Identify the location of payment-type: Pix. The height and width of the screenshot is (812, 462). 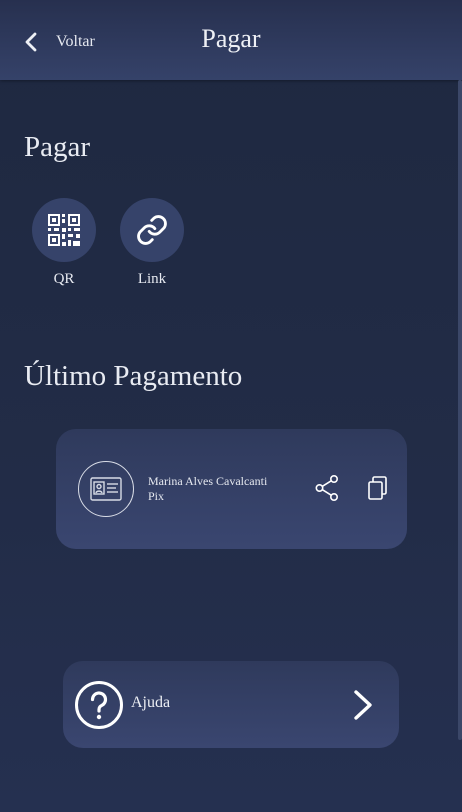
(156, 496).